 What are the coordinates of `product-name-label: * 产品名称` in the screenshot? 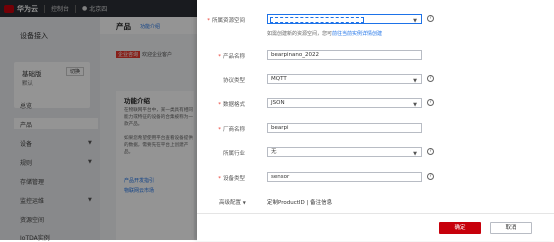 It's located at (231, 57).